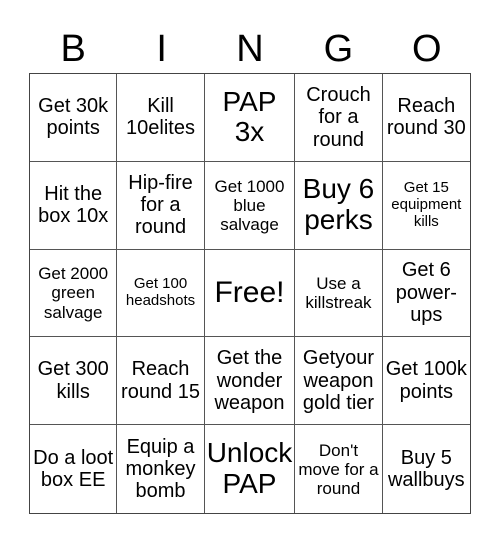 The image size is (500, 544). I want to click on header-letter-o: O, so click(427, 49).